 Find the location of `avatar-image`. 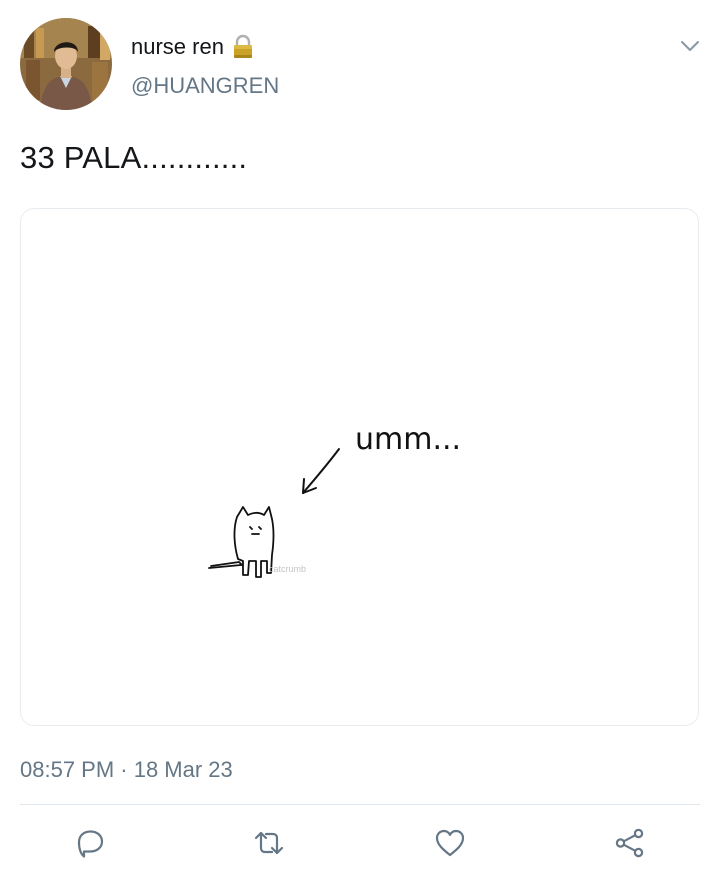

avatar-image is located at coordinates (66, 64).